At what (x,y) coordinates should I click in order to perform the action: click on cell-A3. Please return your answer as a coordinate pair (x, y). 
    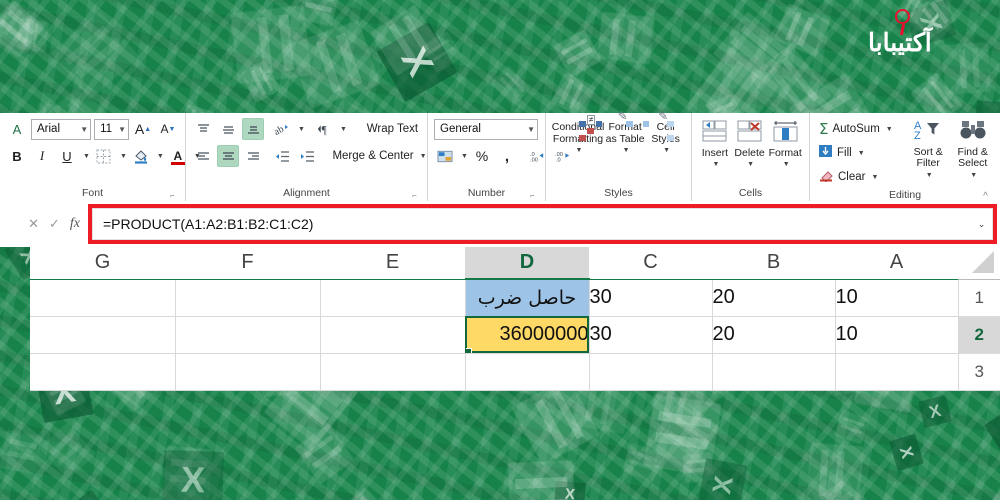
    Looking at the image, I should click on (897, 372).